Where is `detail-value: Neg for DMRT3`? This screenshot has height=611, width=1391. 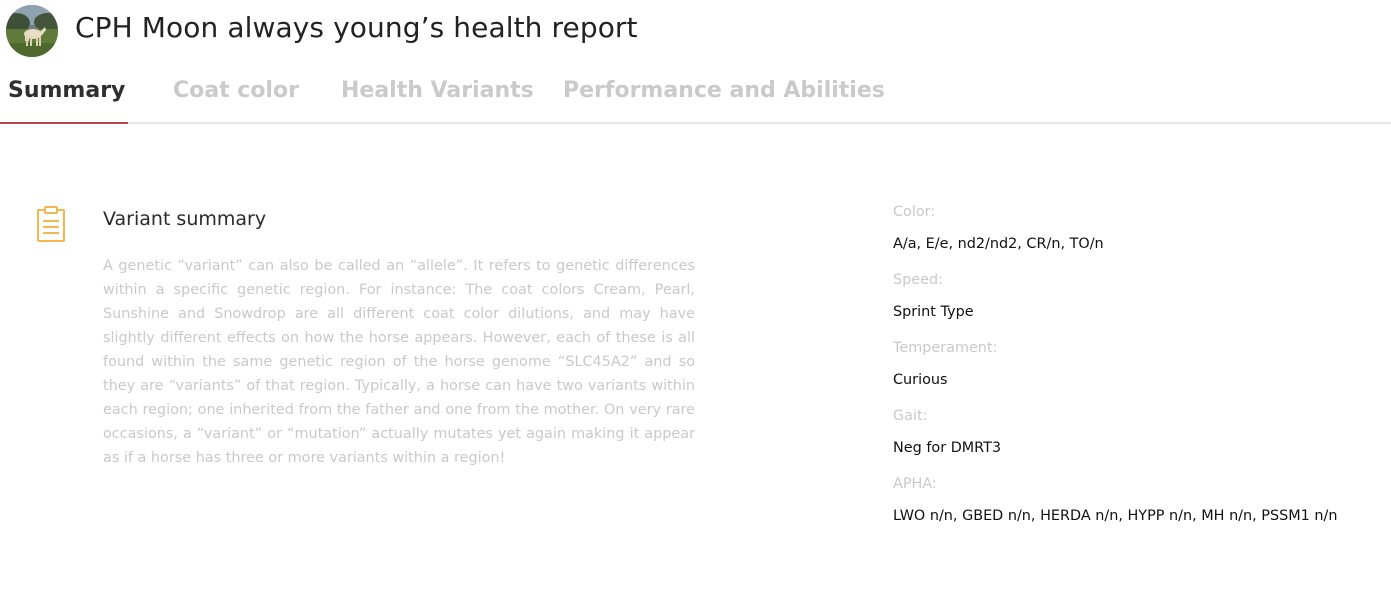 detail-value: Neg for DMRT3 is located at coordinates (947, 448).